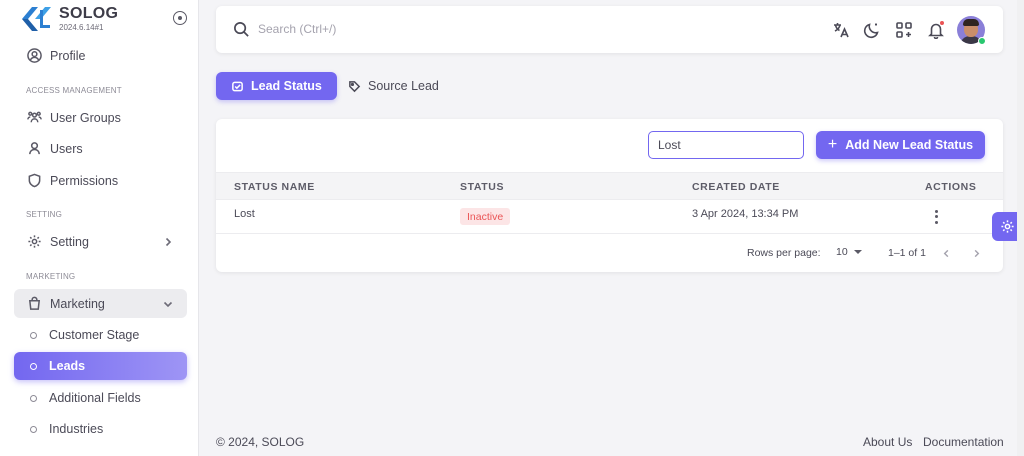  I want to click on translate-icon, so click(840, 29).